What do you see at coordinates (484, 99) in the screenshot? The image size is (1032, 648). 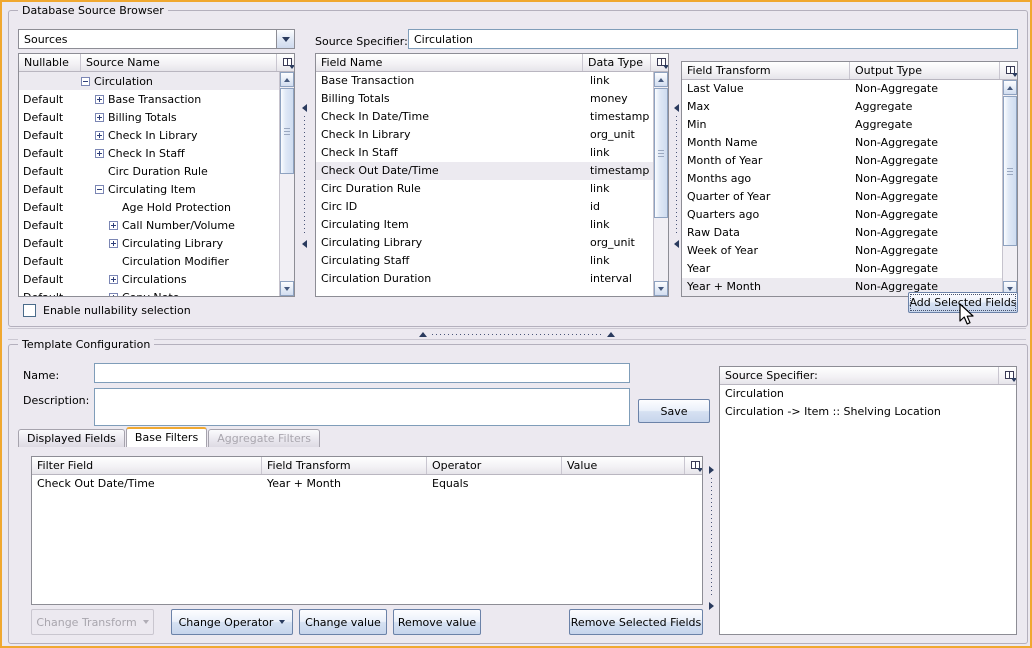 I see `field-name-row: Billing Totals money` at bounding box center [484, 99].